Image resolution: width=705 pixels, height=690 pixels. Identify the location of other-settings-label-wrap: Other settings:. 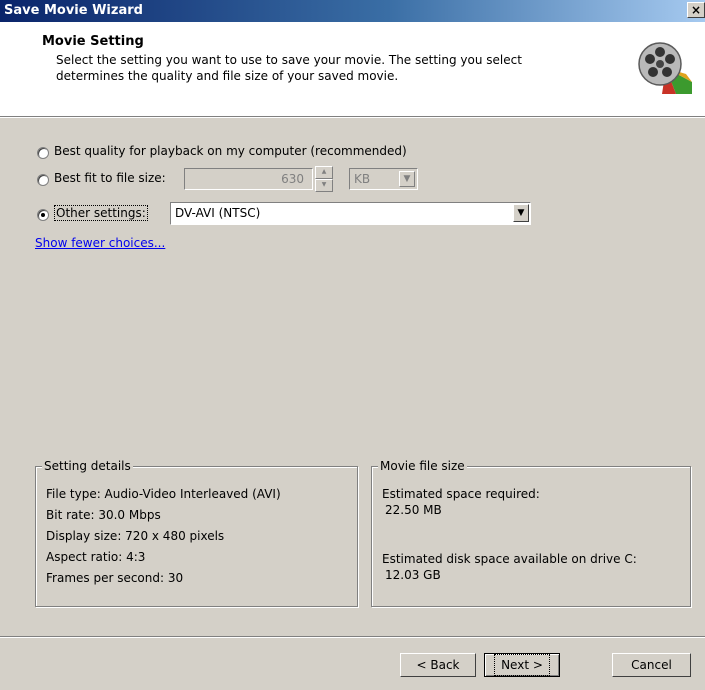
(101, 213).